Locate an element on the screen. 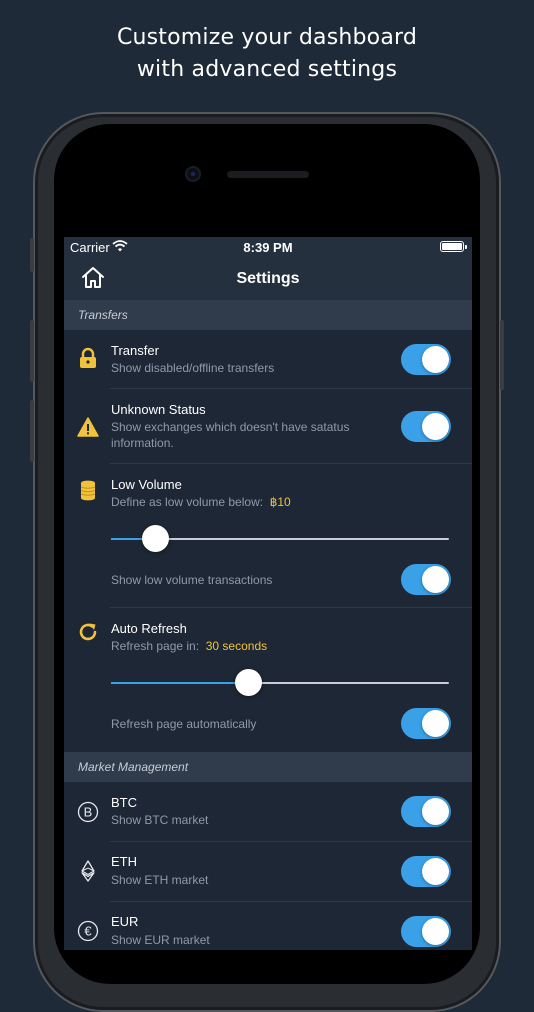 The image size is (534, 1012). refresh-icon is located at coordinates (88, 632).